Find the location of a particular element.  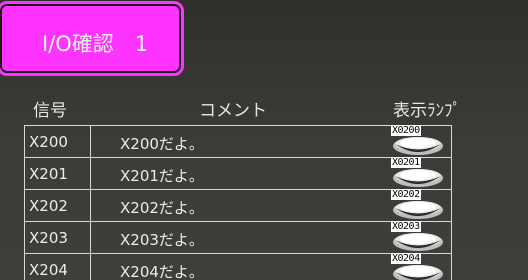

table-row: X203 X203だよ。 X0203 is located at coordinates (238, 237).